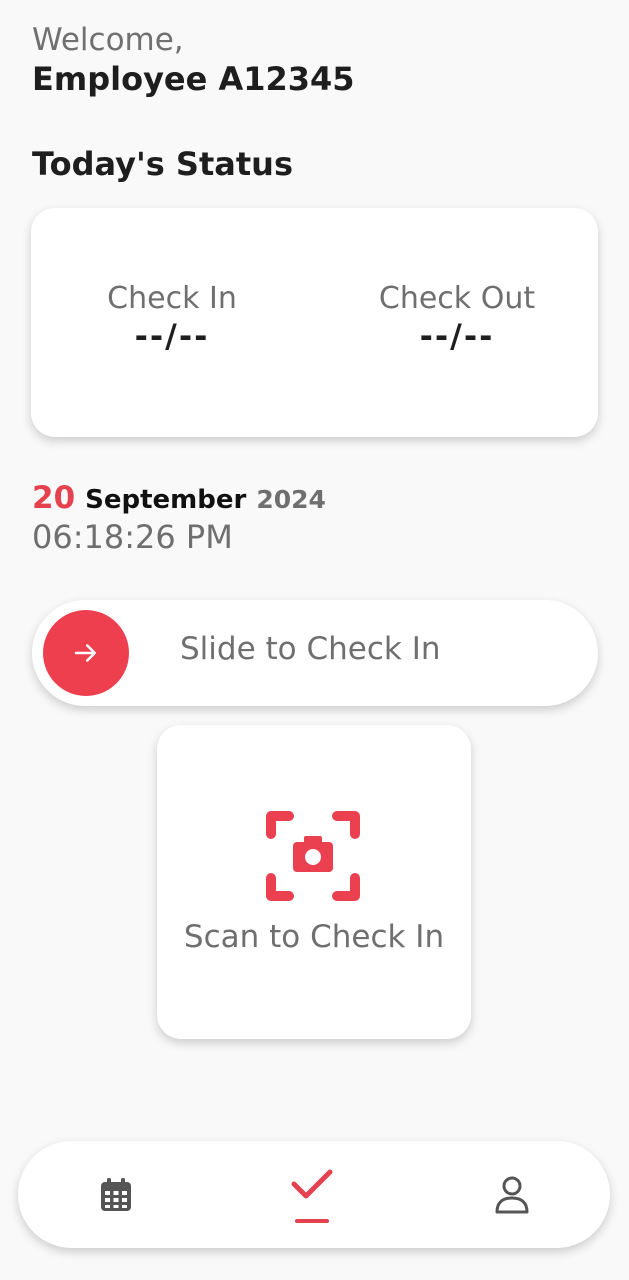  Describe the element at coordinates (457, 336) in the screenshot. I see `check-out-time: --/--` at that location.